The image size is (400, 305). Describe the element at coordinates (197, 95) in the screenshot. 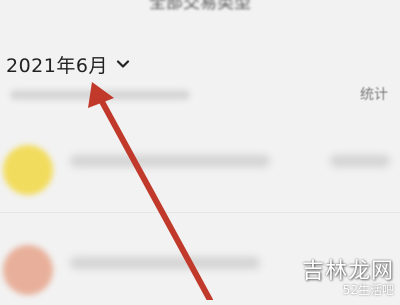

I see `month-summary` at that location.